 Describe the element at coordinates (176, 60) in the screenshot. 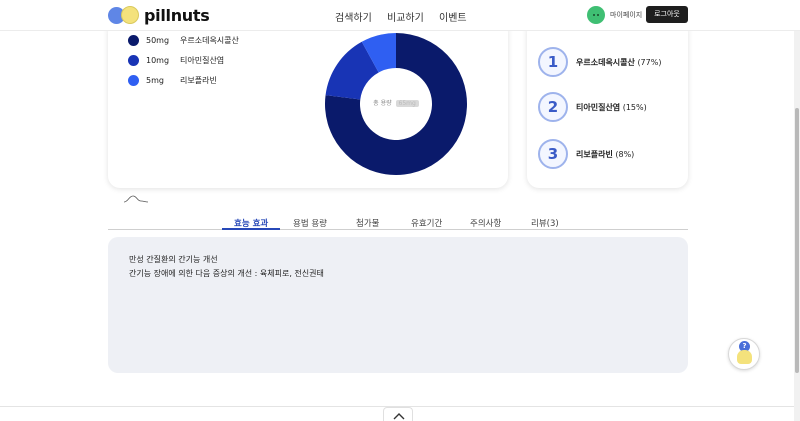

I see `legend-item: 10mg 티아민질산염` at that location.